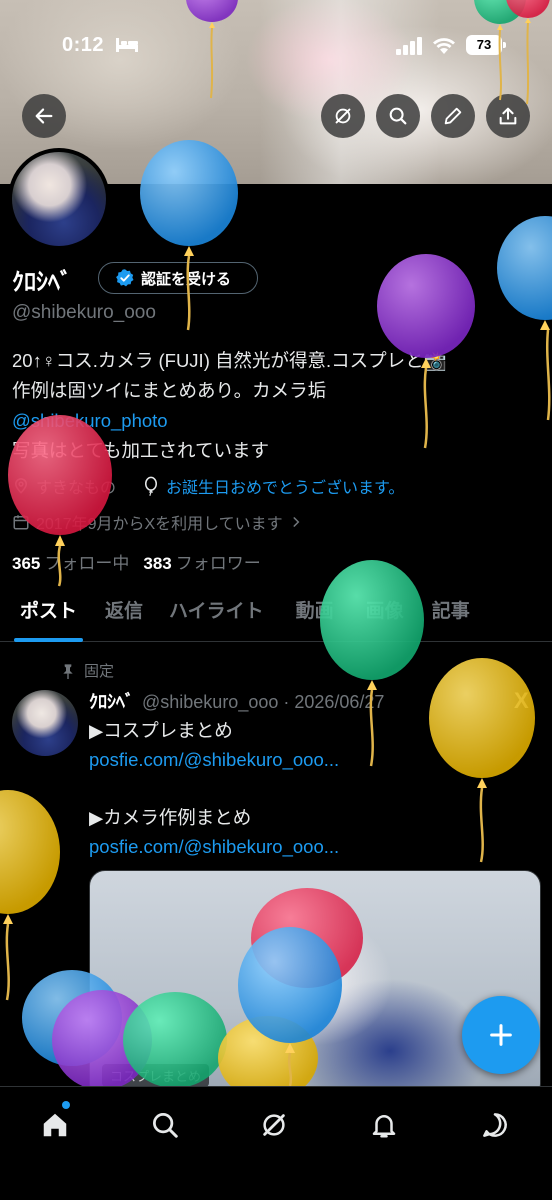 The width and height of the screenshot is (552, 1200). I want to click on home-notification-dot, so click(66, 1105).